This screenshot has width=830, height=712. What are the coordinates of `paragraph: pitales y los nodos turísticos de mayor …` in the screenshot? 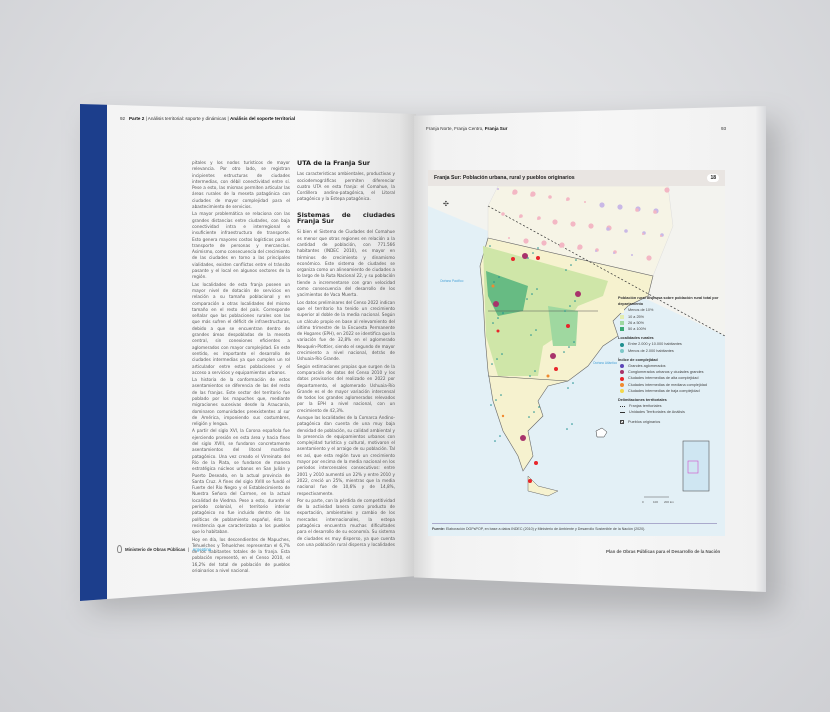 It's located at (241, 185).